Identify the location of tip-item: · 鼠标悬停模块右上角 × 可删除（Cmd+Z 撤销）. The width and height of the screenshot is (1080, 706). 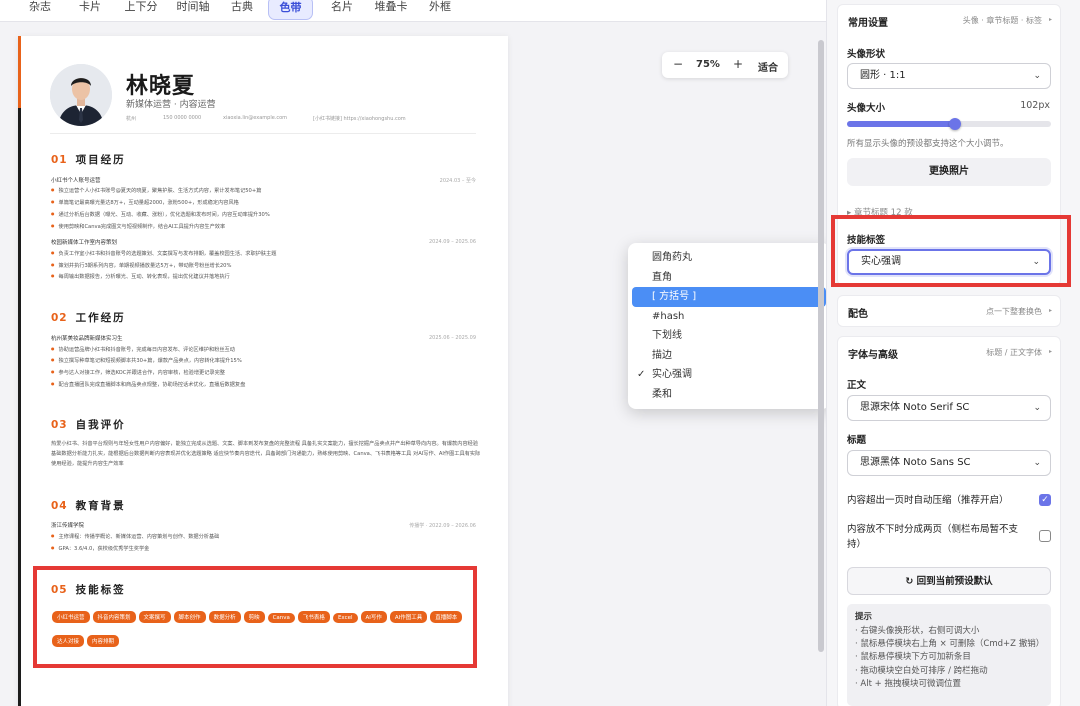
(950, 644).